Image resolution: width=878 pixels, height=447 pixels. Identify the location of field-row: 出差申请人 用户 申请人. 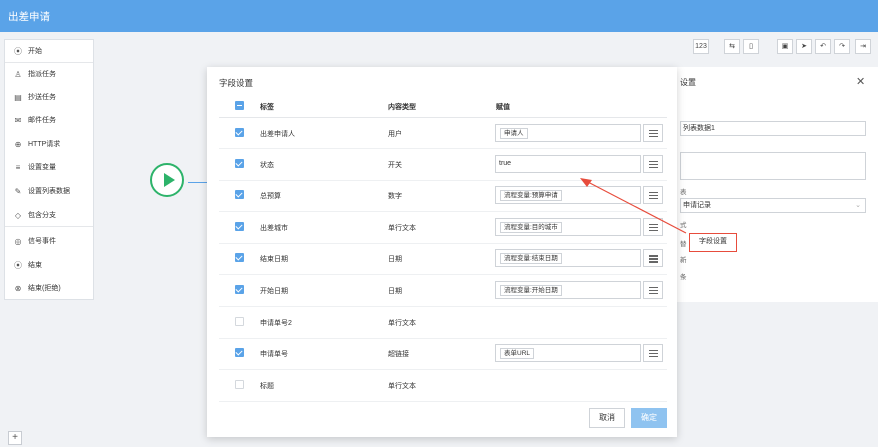
(443, 133).